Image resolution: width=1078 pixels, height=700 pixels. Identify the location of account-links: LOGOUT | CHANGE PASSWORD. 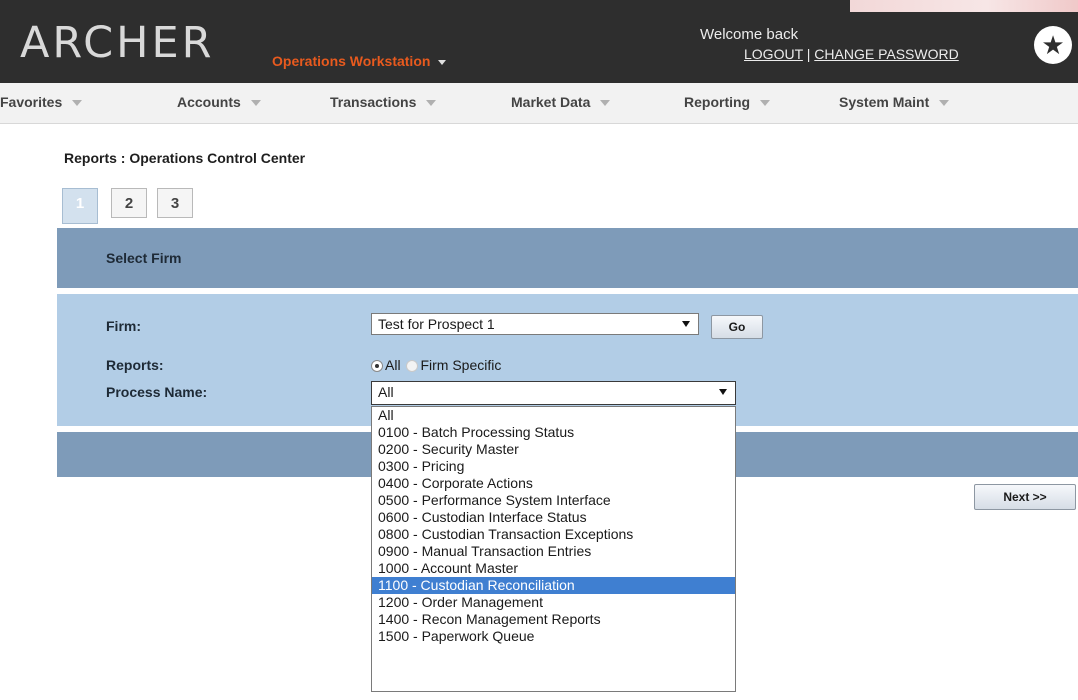
(851, 54).